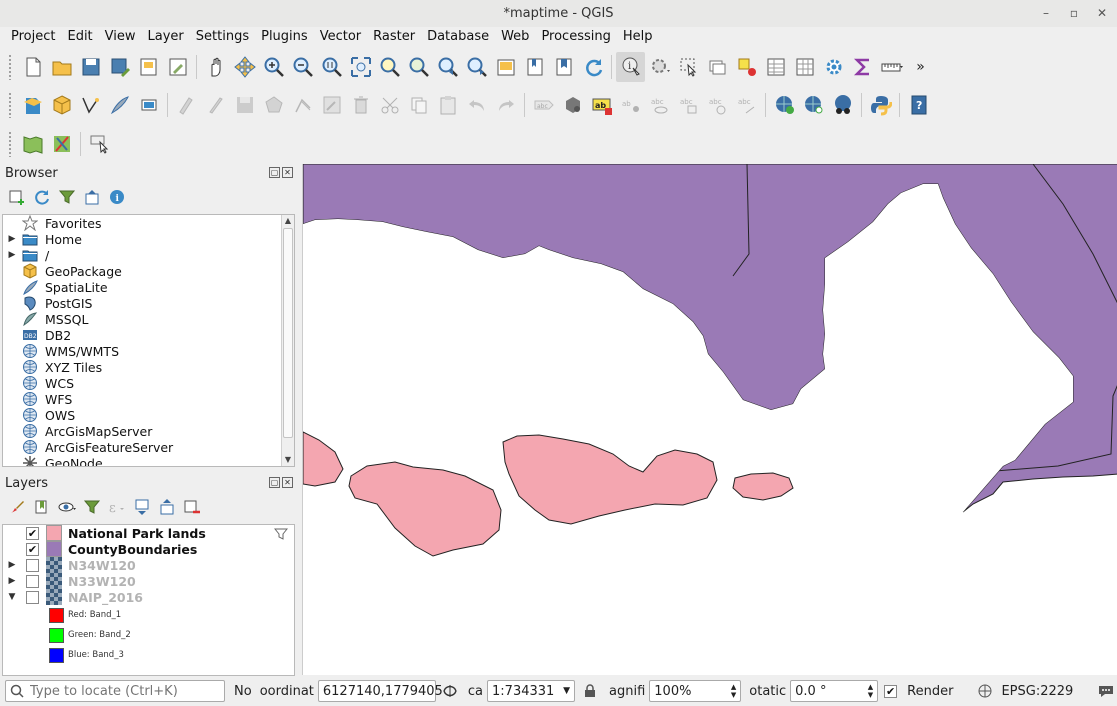 The height and width of the screenshot is (706, 1117). Describe the element at coordinates (288, 333) in the screenshot. I see `scroll-thumb` at that location.